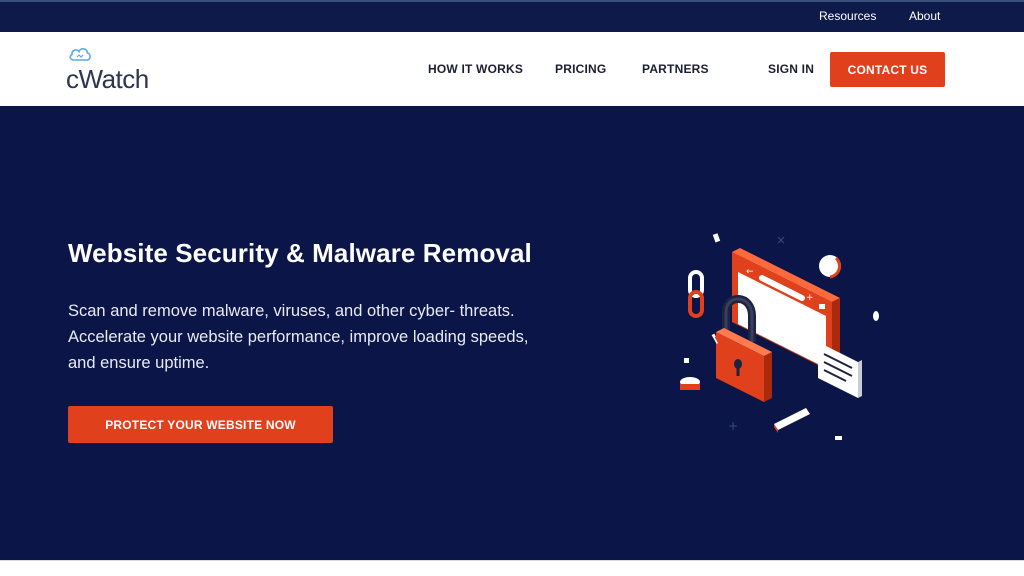  What do you see at coordinates (779, 336) in the screenshot?
I see `padlock-browser-illustration: ← + × +` at bounding box center [779, 336].